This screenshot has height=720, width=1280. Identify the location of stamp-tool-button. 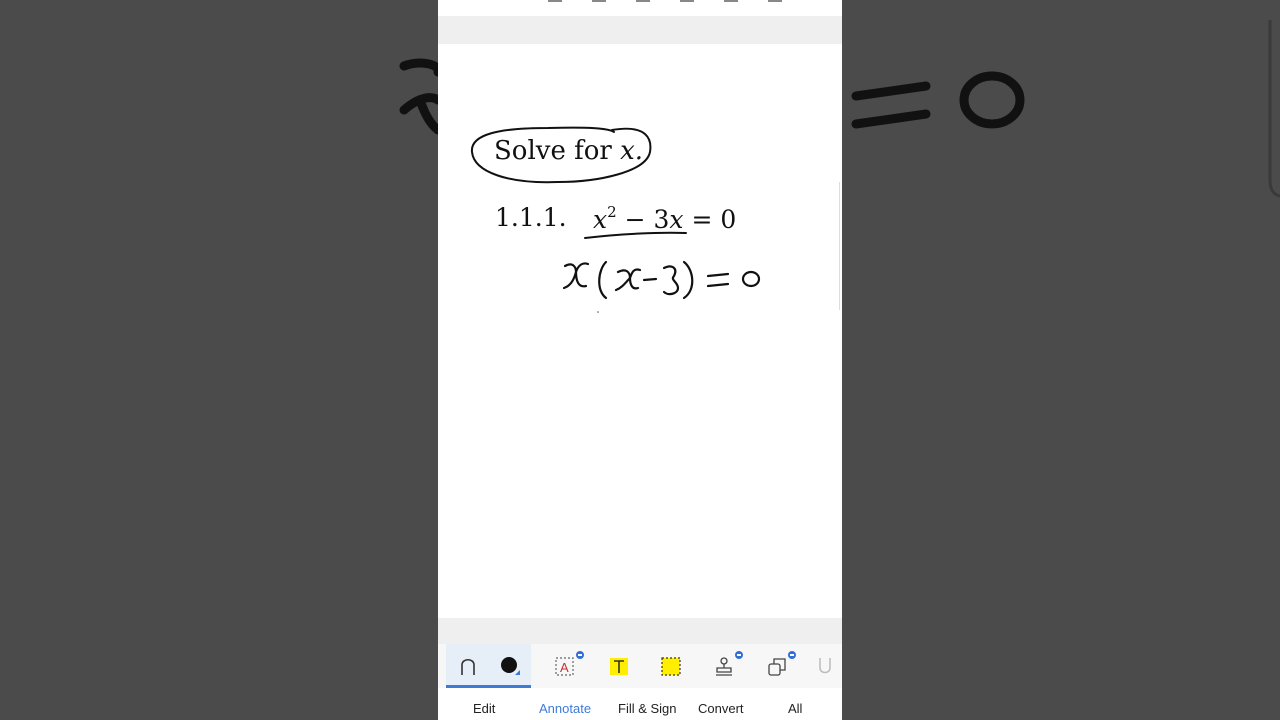
(725, 666).